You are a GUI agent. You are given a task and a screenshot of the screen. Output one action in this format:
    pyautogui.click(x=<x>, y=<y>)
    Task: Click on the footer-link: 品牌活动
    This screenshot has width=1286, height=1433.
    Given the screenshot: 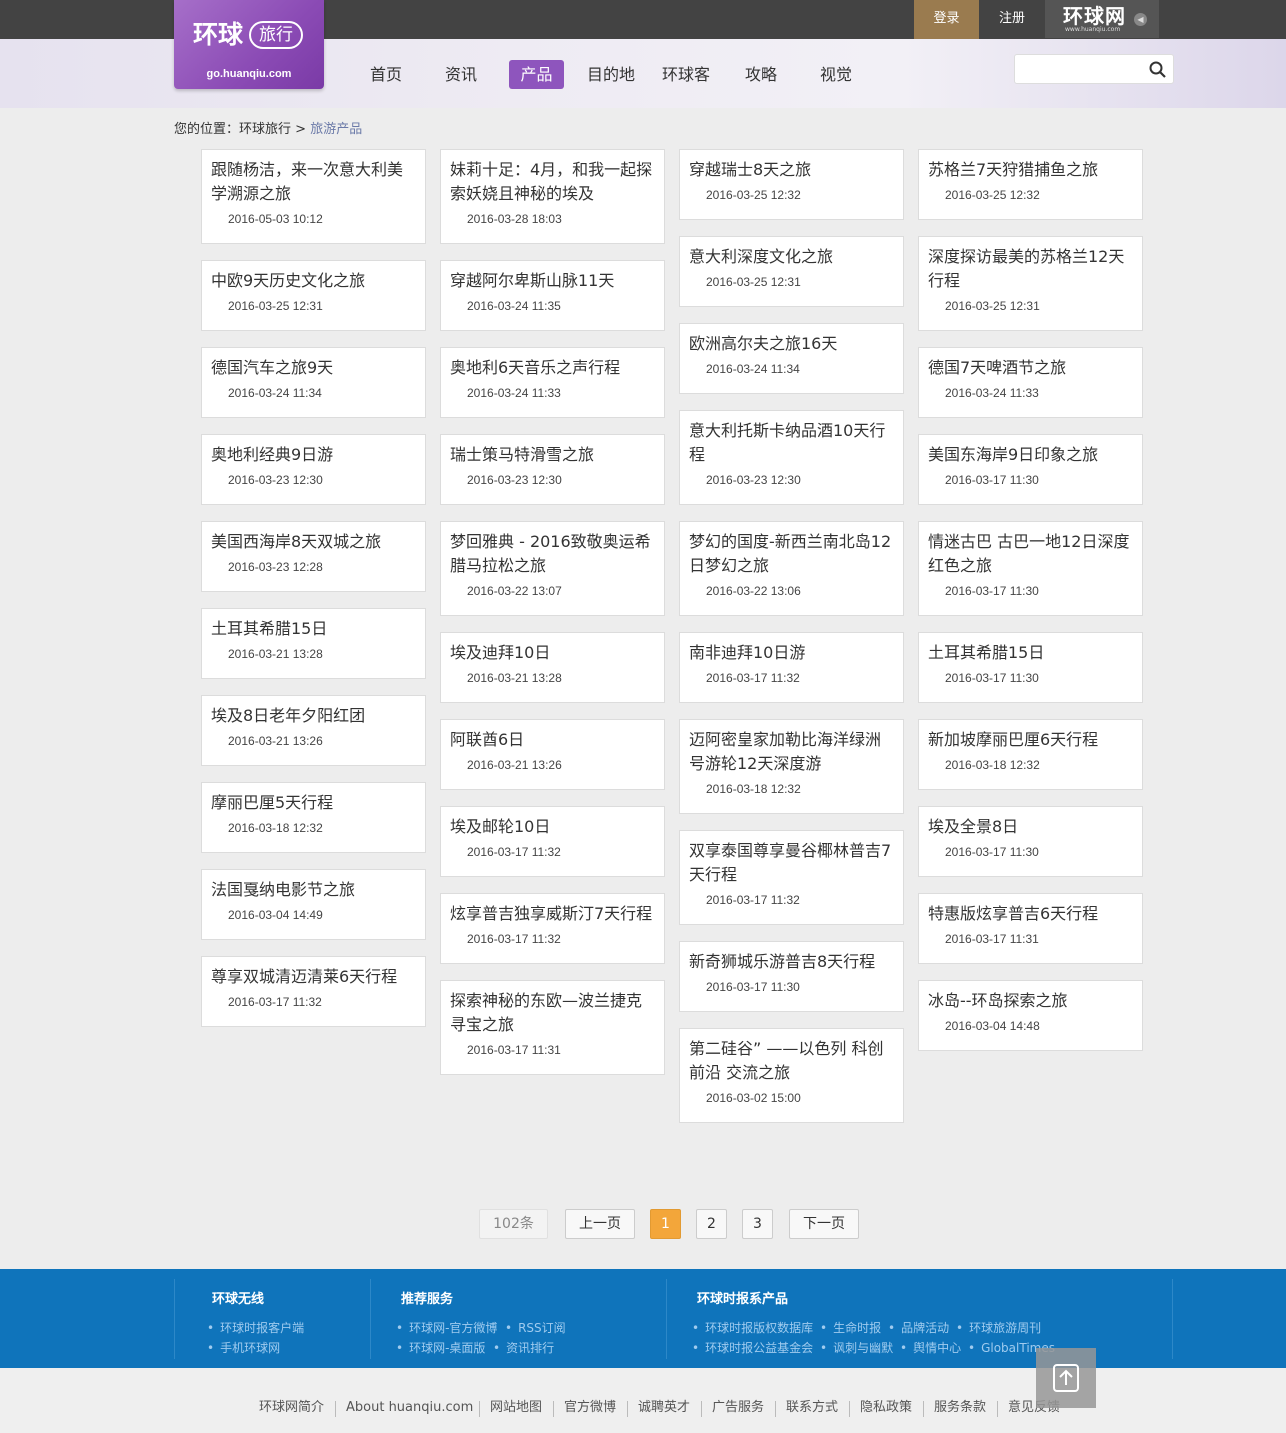 What is the action you would take?
    pyautogui.click(x=918, y=1328)
    